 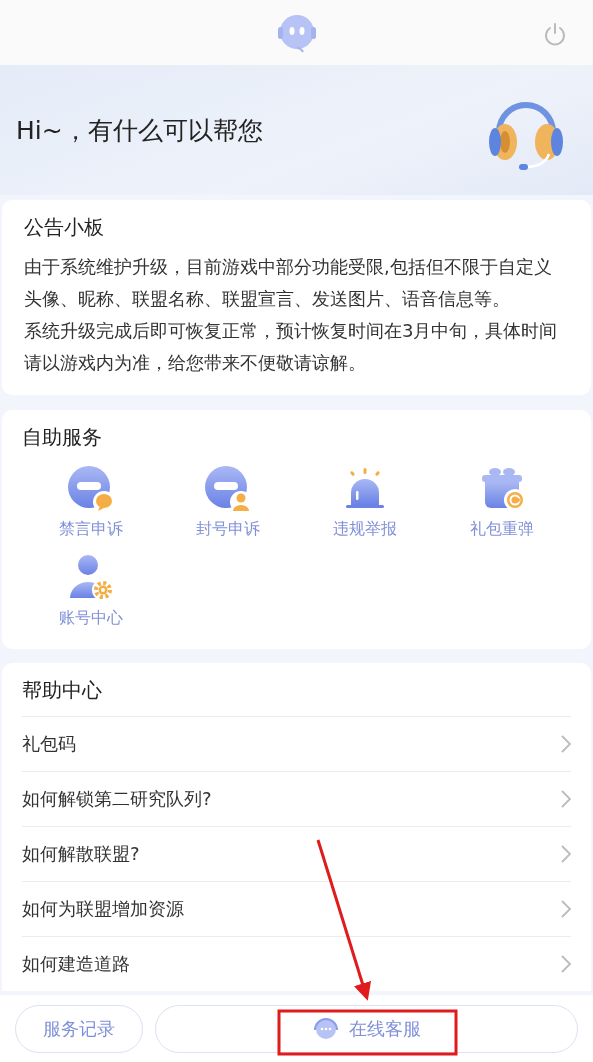 What do you see at coordinates (49, 744) in the screenshot?
I see `help-question: 礼包码` at bounding box center [49, 744].